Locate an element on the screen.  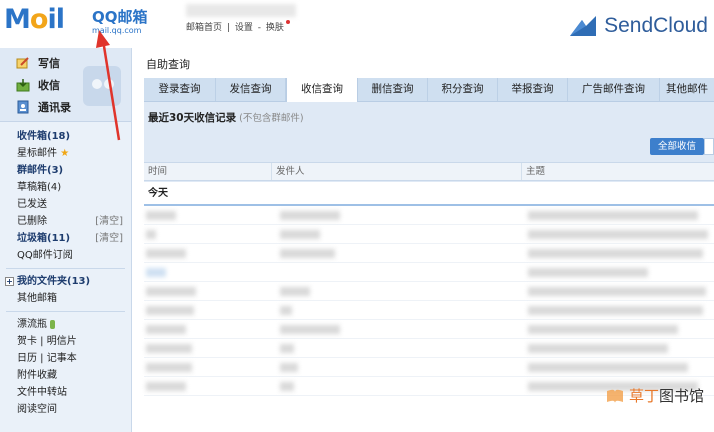
top-links: 邮箱首页 | 设置 - 换肤 is located at coordinates (239, 26).